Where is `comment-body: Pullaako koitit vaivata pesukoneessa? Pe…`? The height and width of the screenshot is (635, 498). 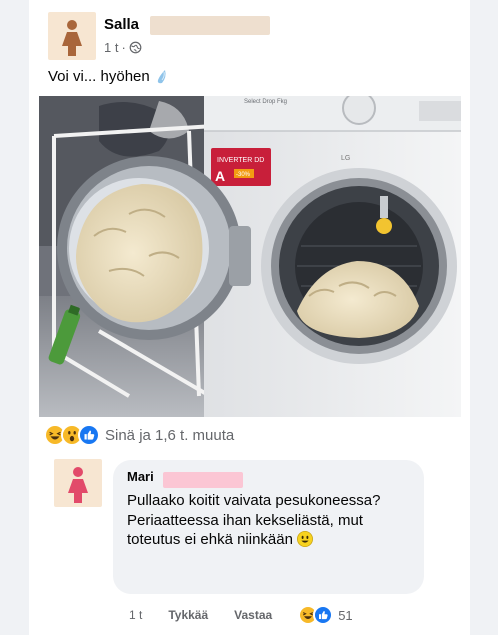 comment-body: Pullaako koitit vaivata pesukoneessa? Pe… is located at coordinates (254, 520).